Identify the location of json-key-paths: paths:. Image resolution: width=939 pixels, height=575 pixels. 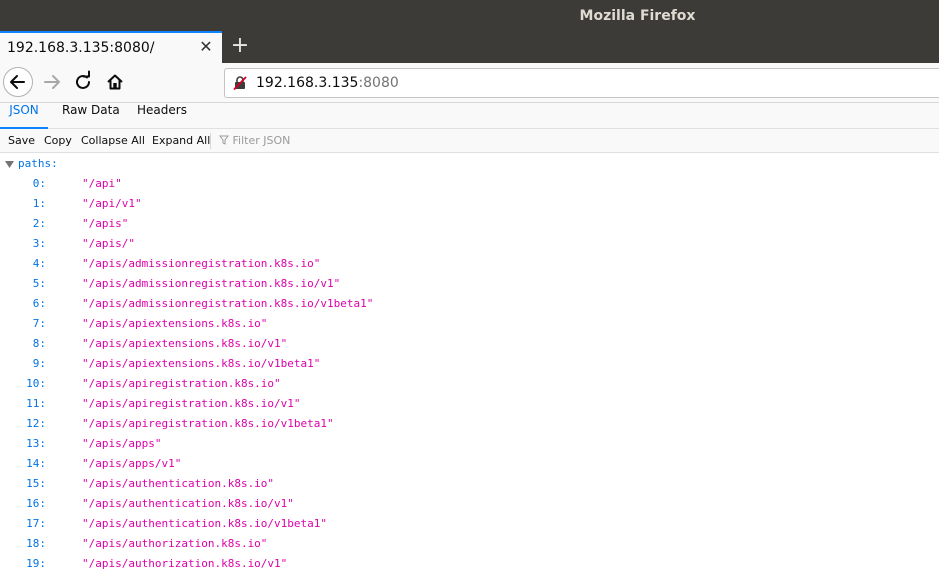
(38, 163).